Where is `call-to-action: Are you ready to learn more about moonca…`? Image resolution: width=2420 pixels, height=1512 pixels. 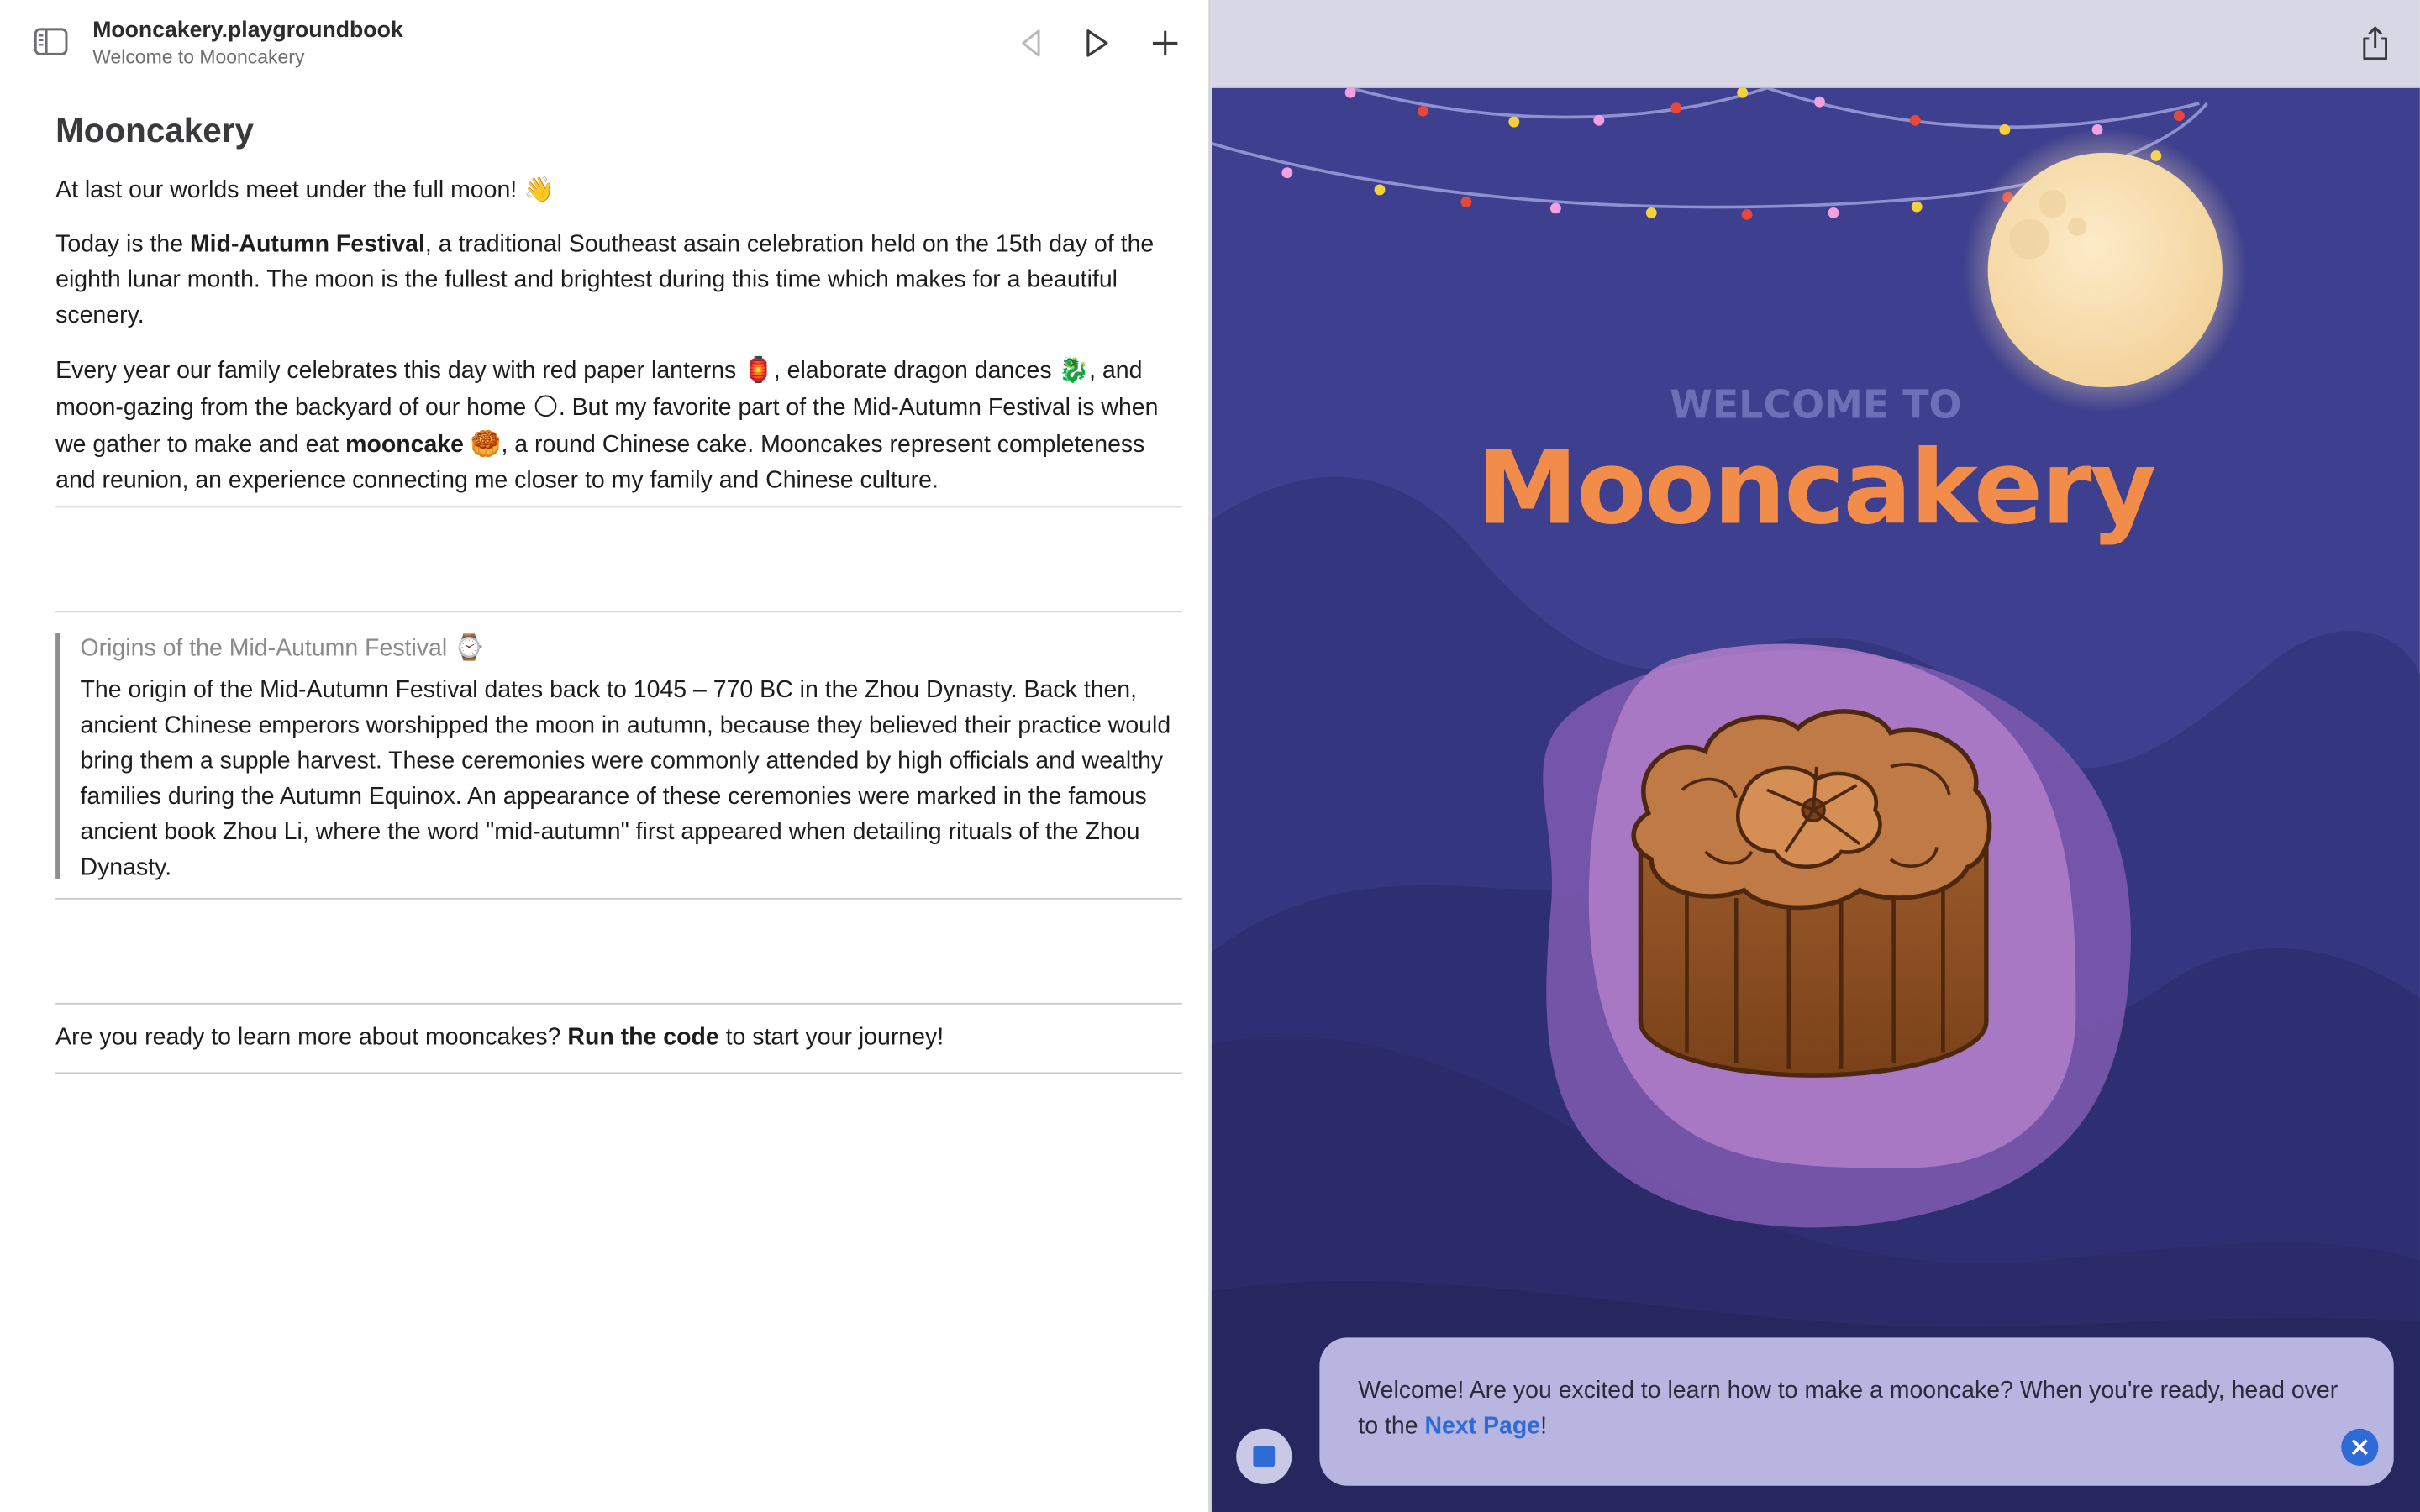 call-to-action: Are you ready to learn more about moonca… is located at coordinates (618, 1037).